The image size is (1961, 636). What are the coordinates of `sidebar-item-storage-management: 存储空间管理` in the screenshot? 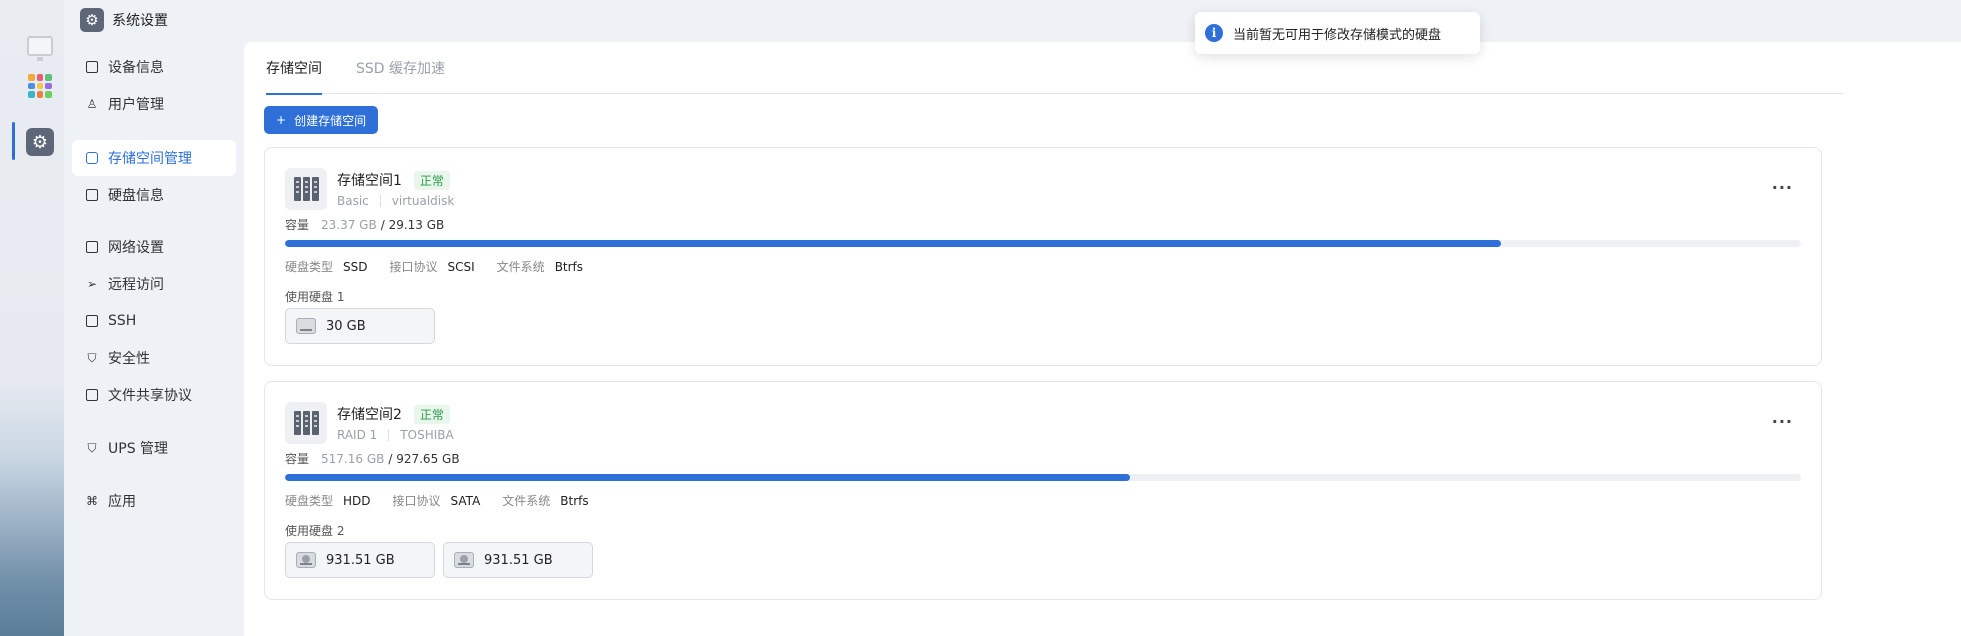 It's located at (154, 158).